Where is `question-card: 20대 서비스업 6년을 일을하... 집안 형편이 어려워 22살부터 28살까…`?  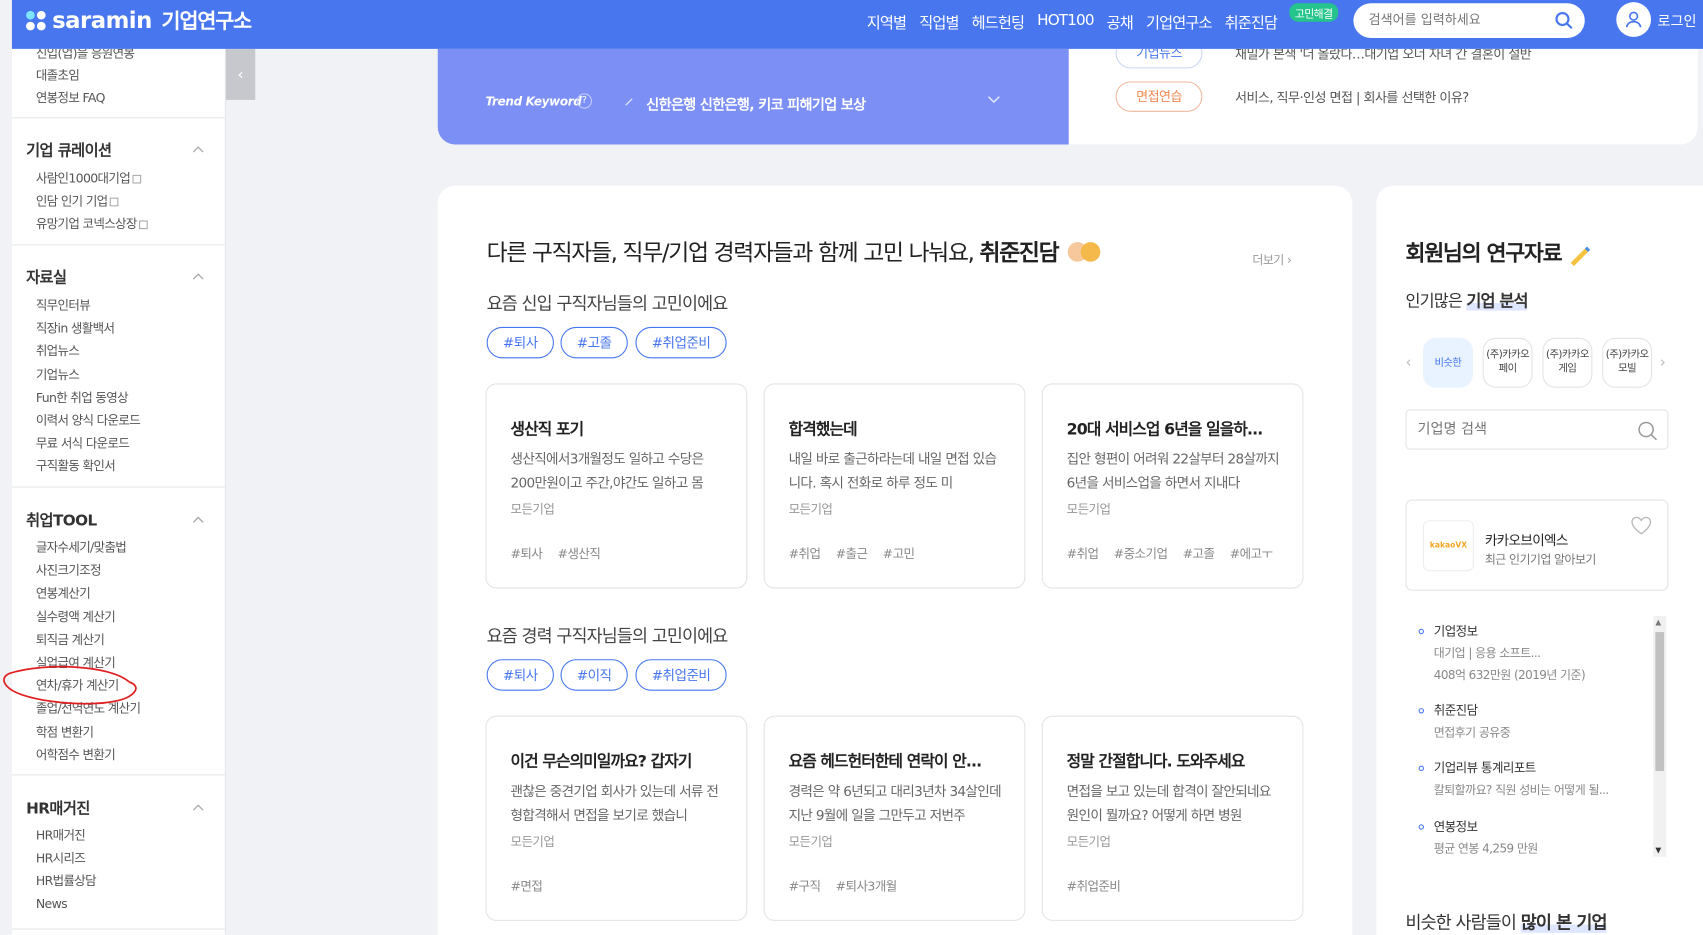
question-card: 20대 서비스업 6년을 일을하... 집안 형편이 어려워 22살부터 28살까… is located at coordinates (1172, 486).